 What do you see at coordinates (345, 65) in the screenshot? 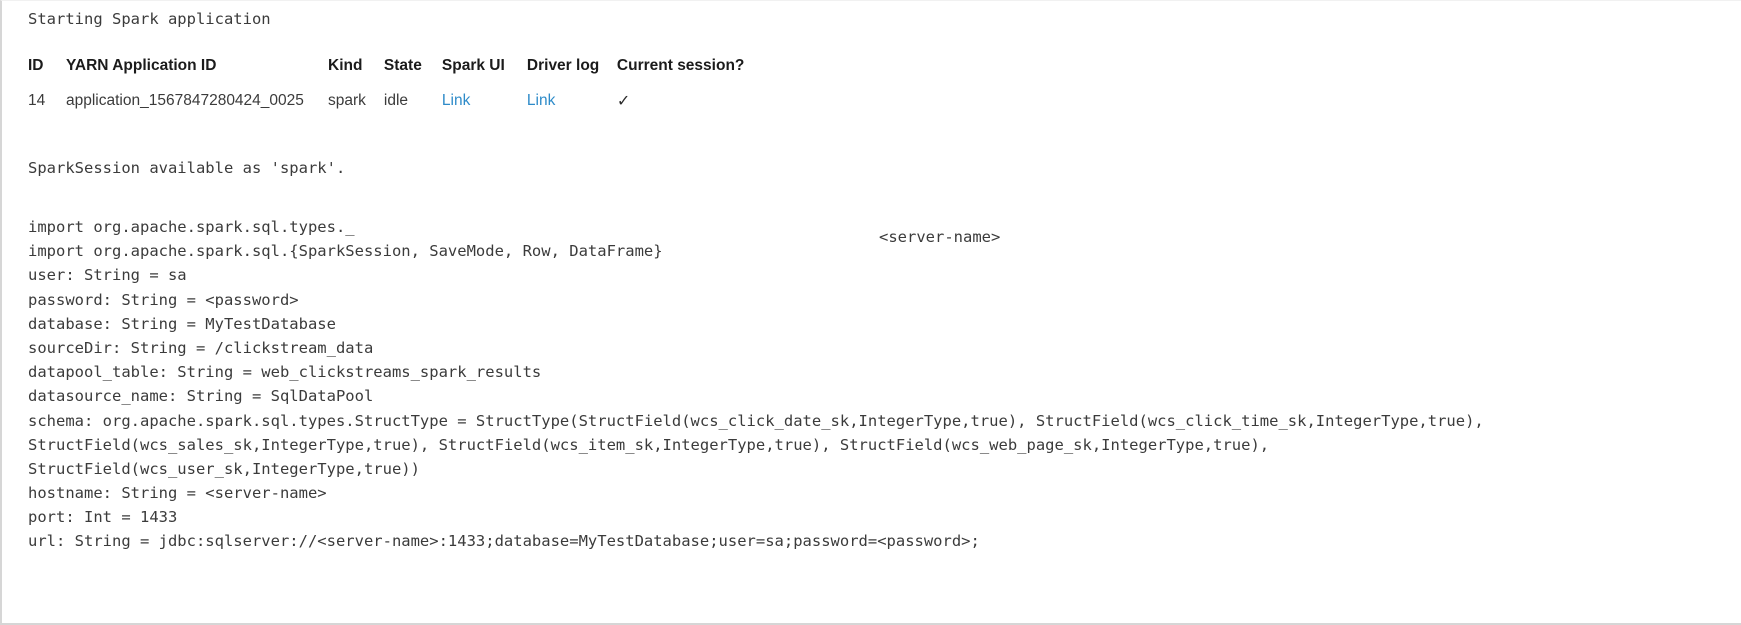
I see `column-header-kind: Kind` at bounding box center [345, 65].